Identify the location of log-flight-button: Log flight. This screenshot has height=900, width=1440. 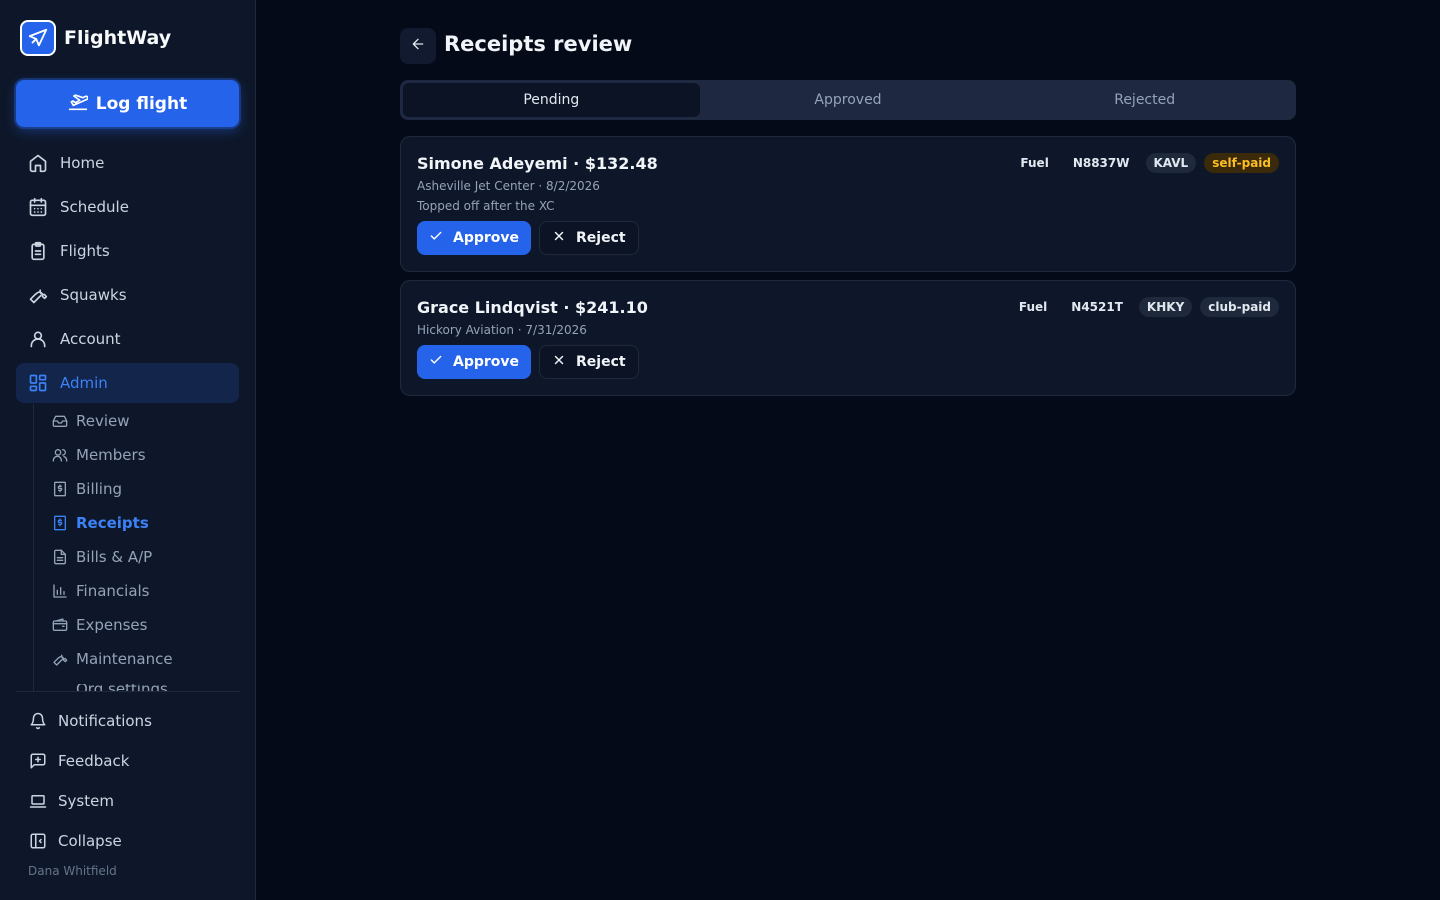
(127, 103).